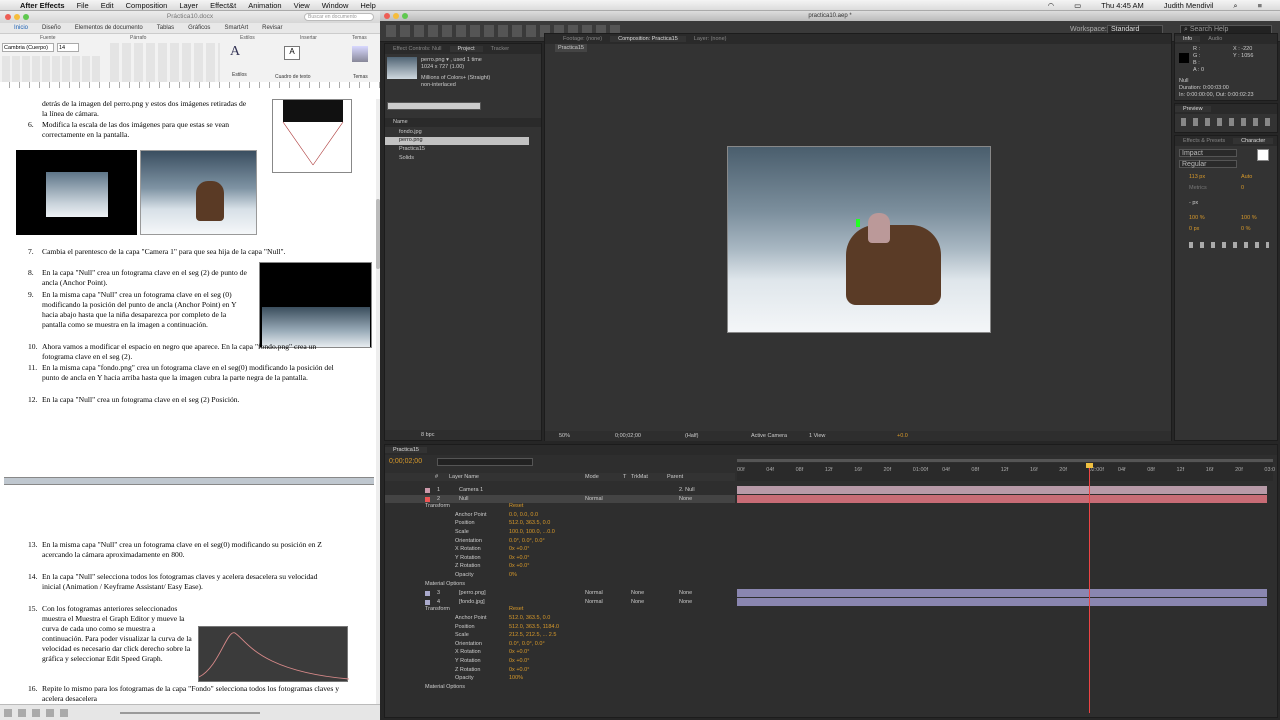 Image resolution: width=1280 pixels, height=720 pixels. Describe the element at coordinates (302, 5) in the screenshot. I see `menu-view: View` at that location.